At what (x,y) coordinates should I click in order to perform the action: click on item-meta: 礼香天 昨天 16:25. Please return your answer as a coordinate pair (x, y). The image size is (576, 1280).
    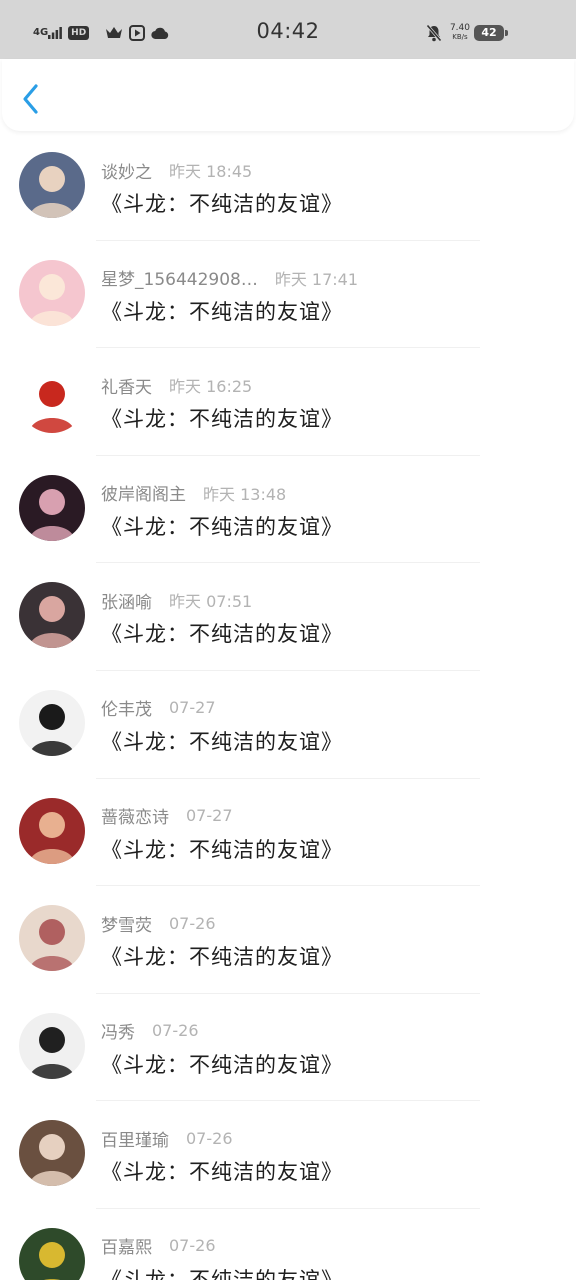
    Looking at the image, I should click on (177, 385).